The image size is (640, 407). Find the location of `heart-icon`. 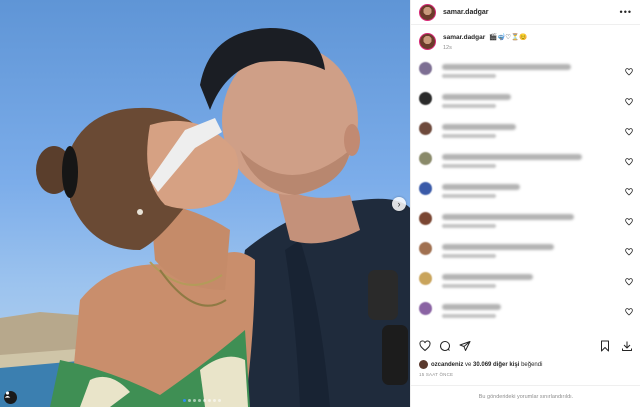

heart-icon is located at coordinates (425, 346).